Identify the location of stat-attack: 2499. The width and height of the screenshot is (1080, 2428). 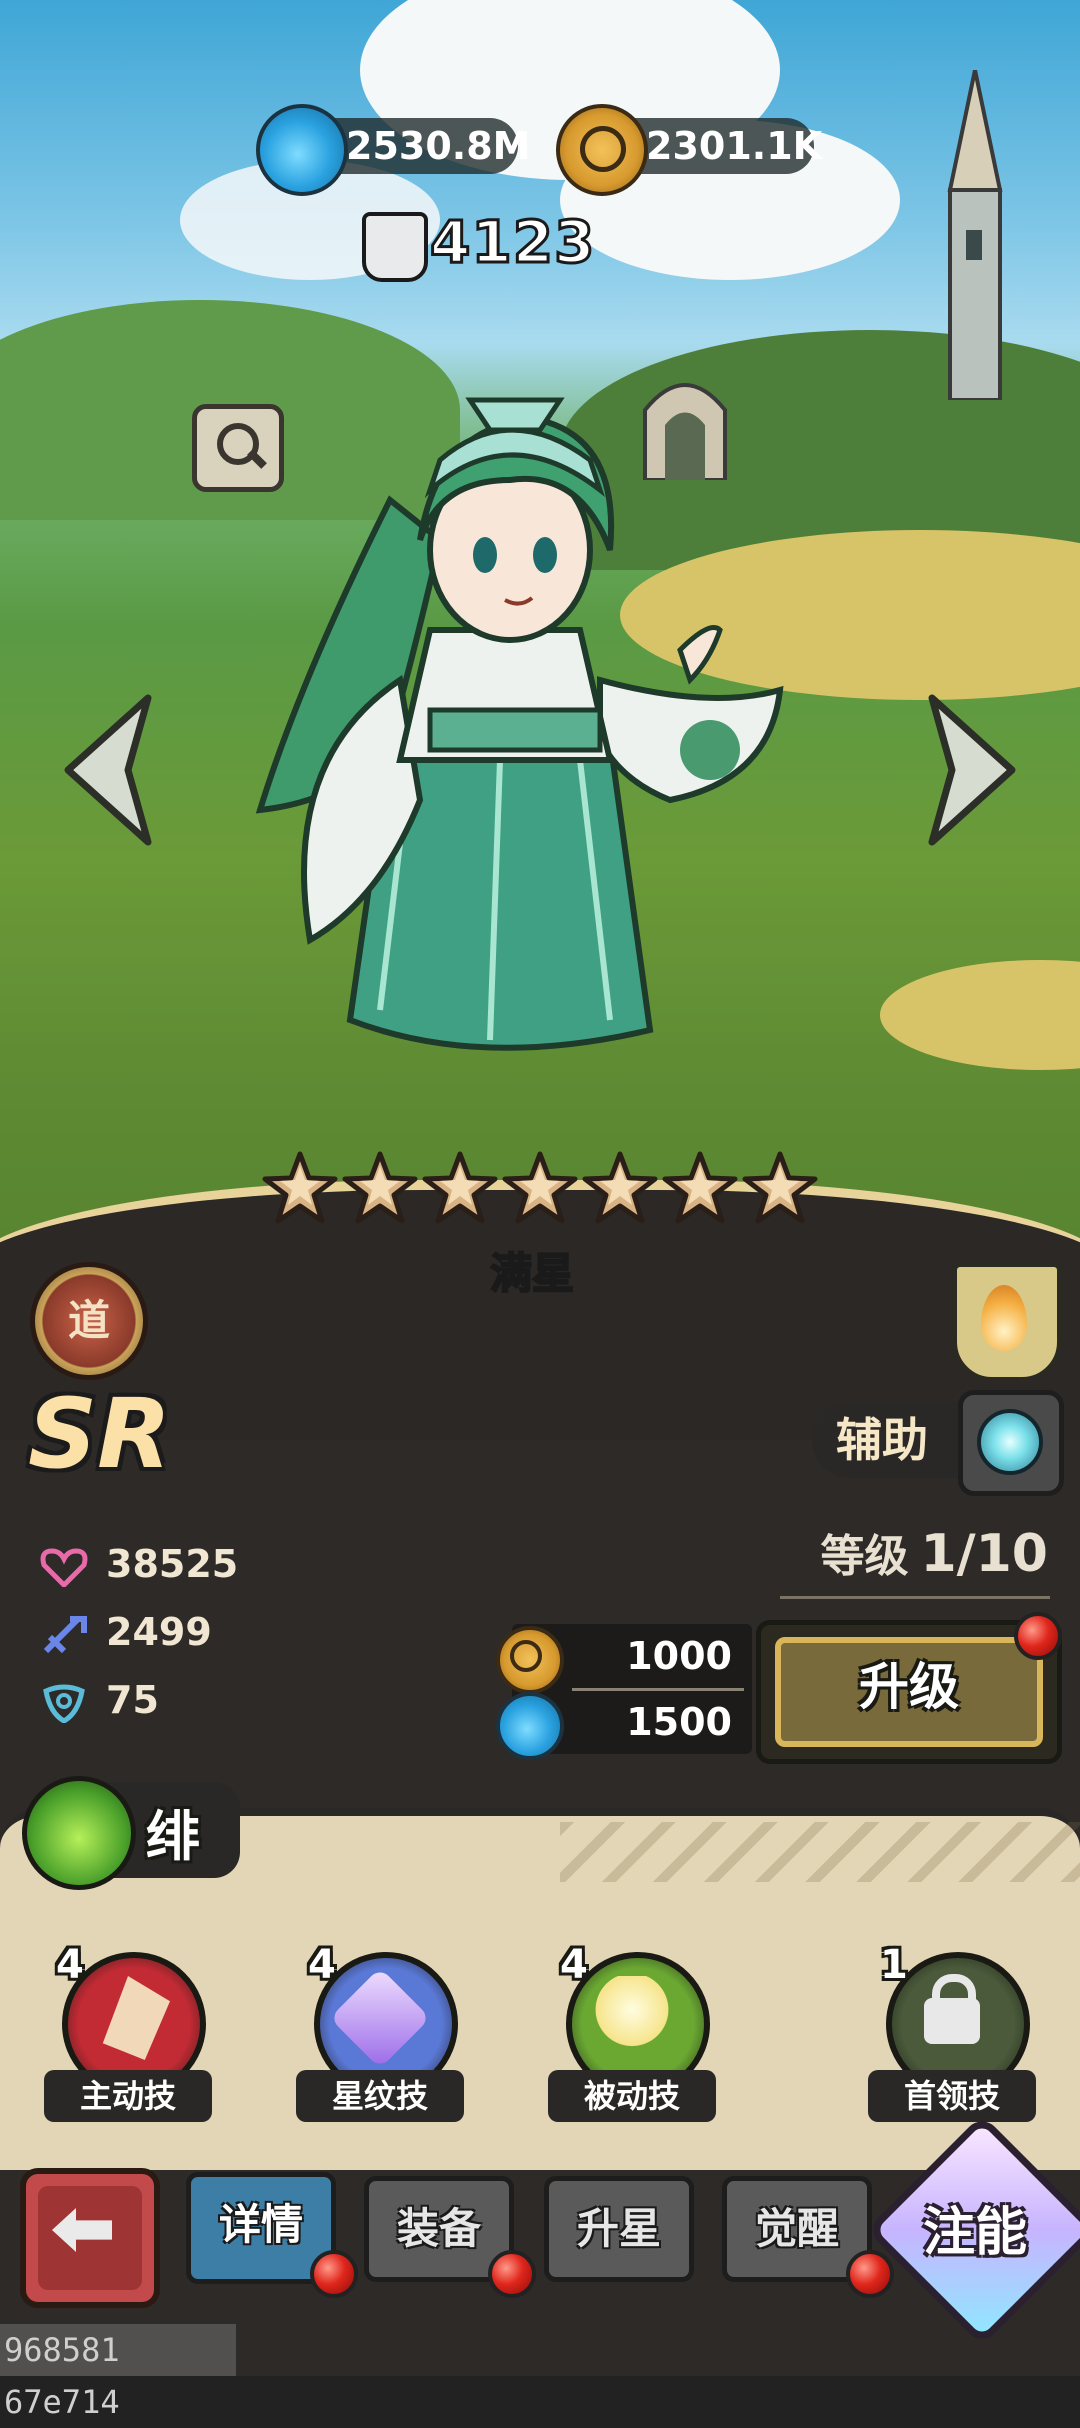
(126, 1632).